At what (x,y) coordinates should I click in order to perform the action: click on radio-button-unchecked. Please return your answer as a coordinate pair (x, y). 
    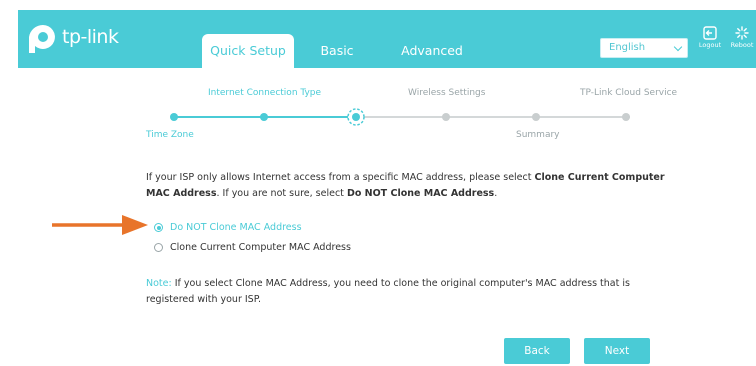
    Looking at the image, I should click on (158, 247).